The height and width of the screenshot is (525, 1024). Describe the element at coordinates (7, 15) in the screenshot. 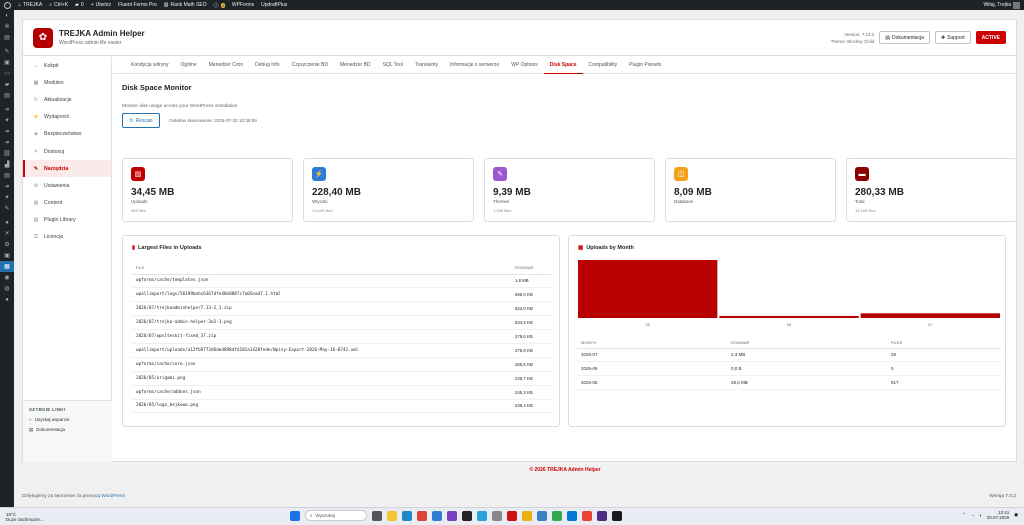

I see `dashboard-icon: ◐` at that location.